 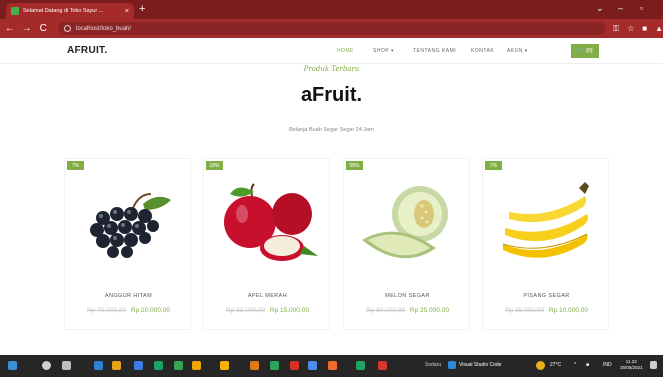 What do you see at coordinates (104, 28) in the screenshot?
I see `url-text: localhost/toko_buah/` at bounding box center [104, 28].